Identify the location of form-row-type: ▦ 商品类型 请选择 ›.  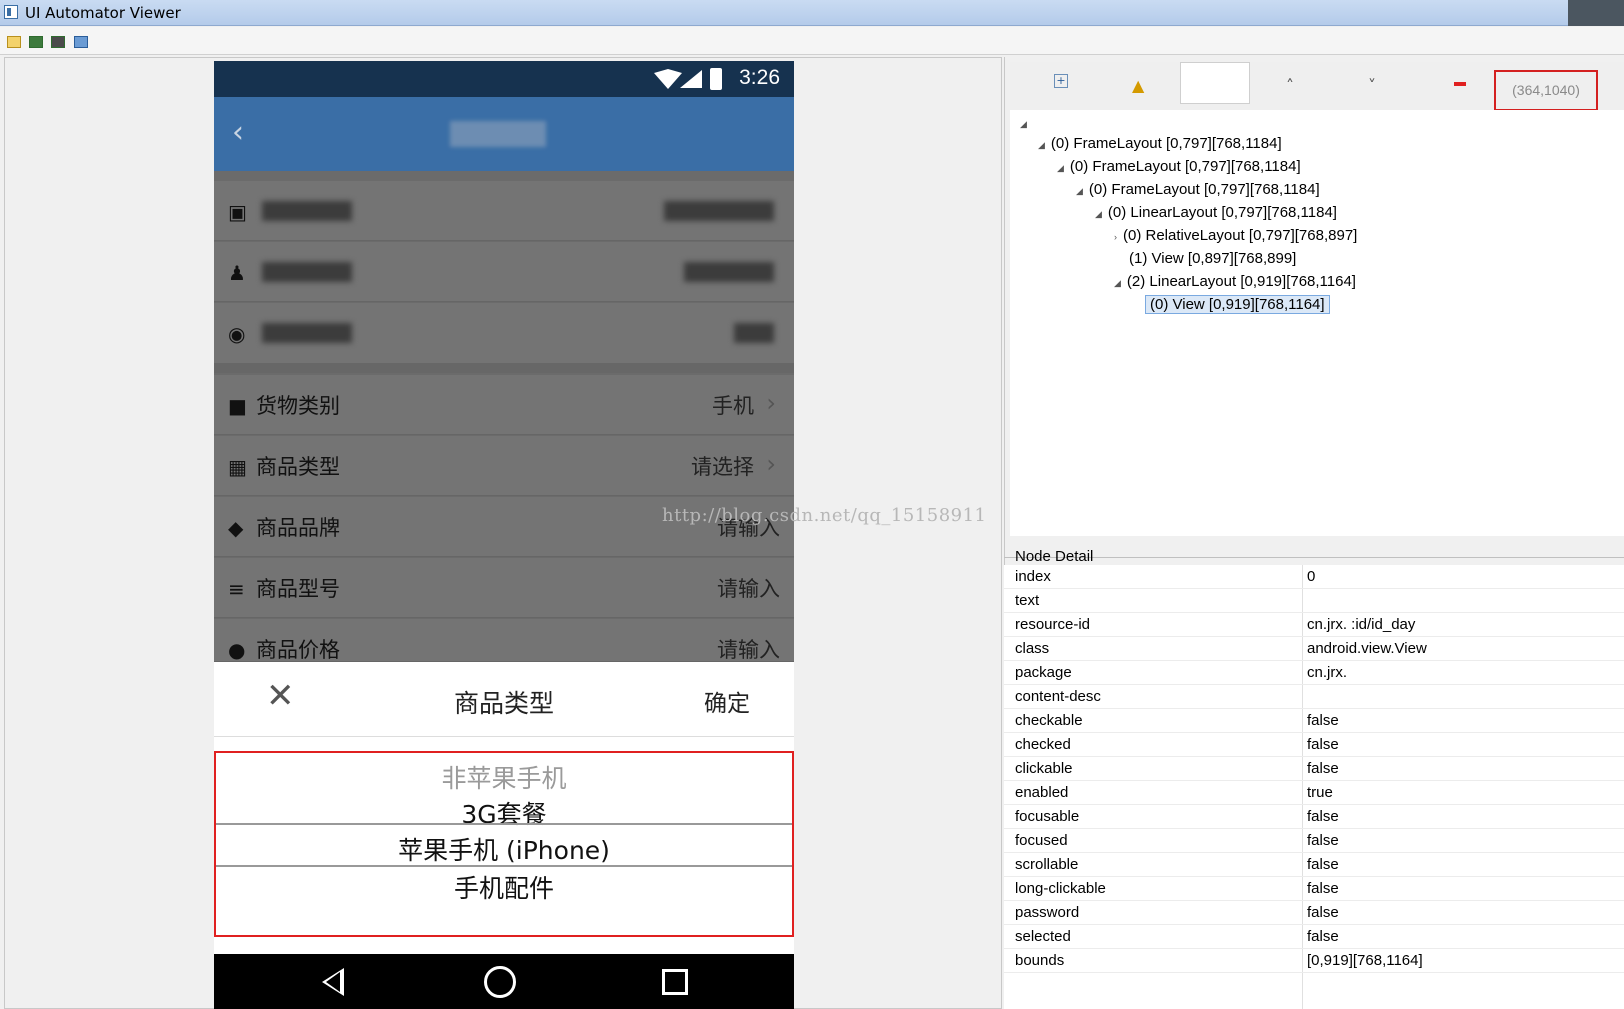
(504, 466).